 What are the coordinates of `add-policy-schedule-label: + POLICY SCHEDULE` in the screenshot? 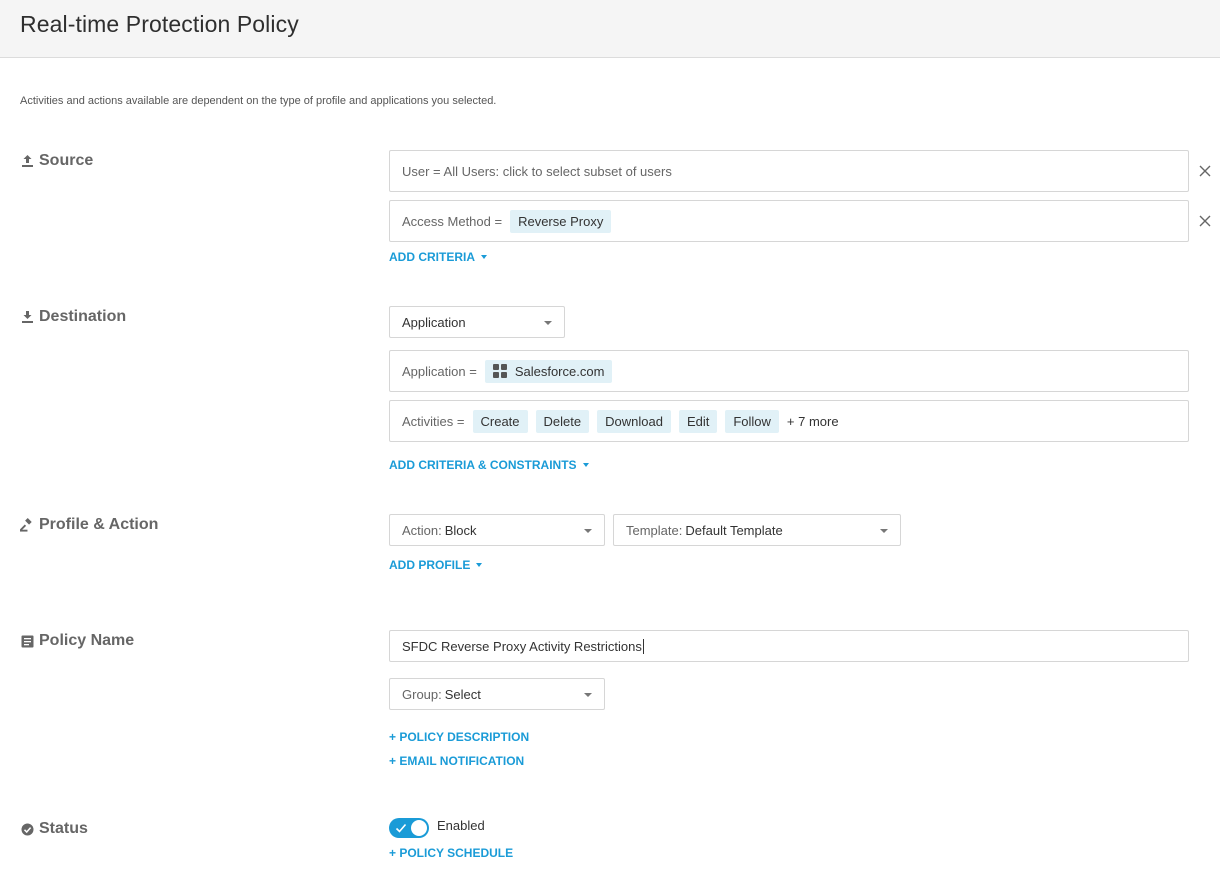 It's located at (451, 853).